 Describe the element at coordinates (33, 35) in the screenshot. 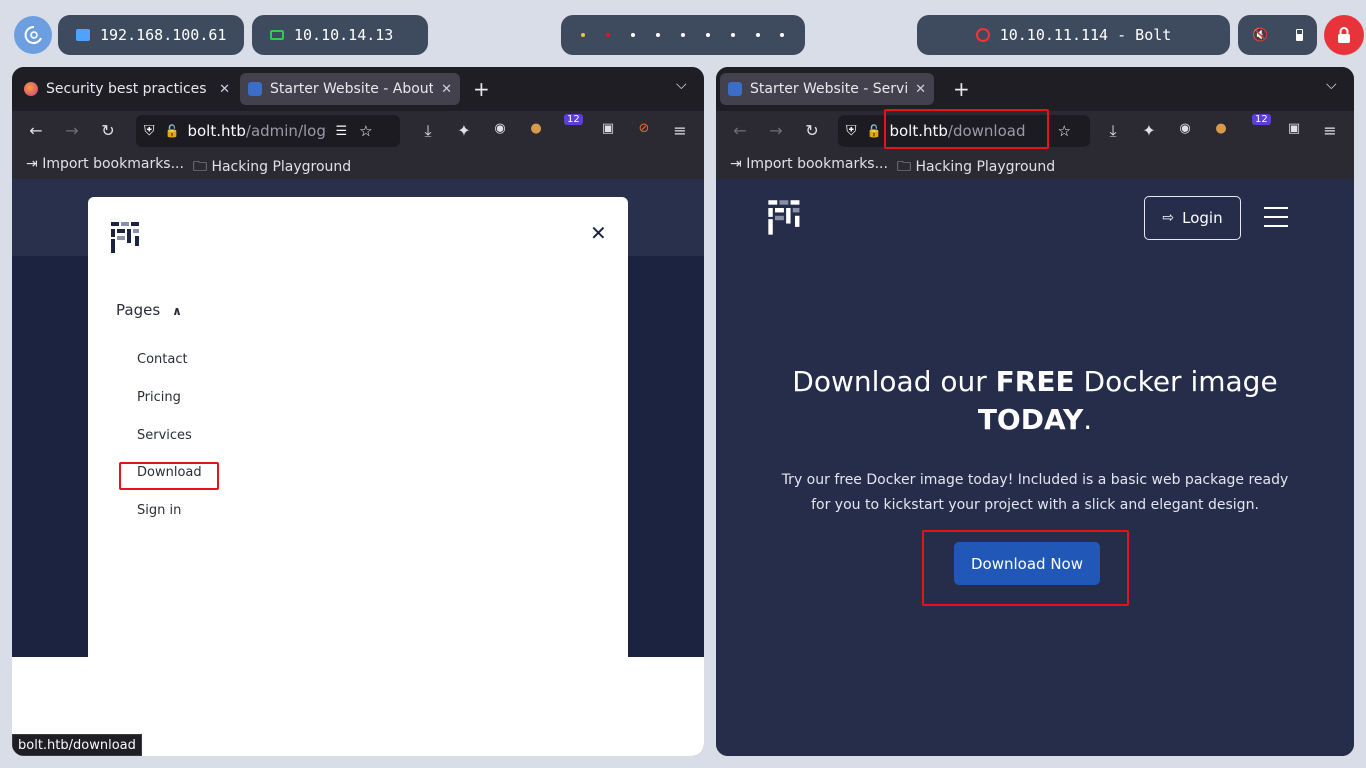

I see `debian-menu-icon` at that location.